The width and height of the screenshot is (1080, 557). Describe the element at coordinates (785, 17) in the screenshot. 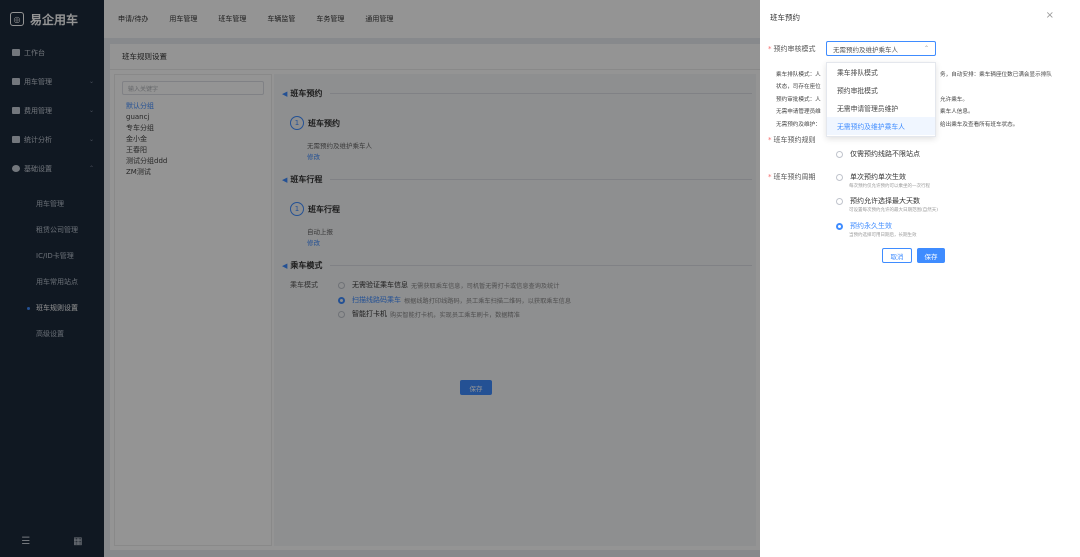

I see `drawer-title: 班车预约` at that location.